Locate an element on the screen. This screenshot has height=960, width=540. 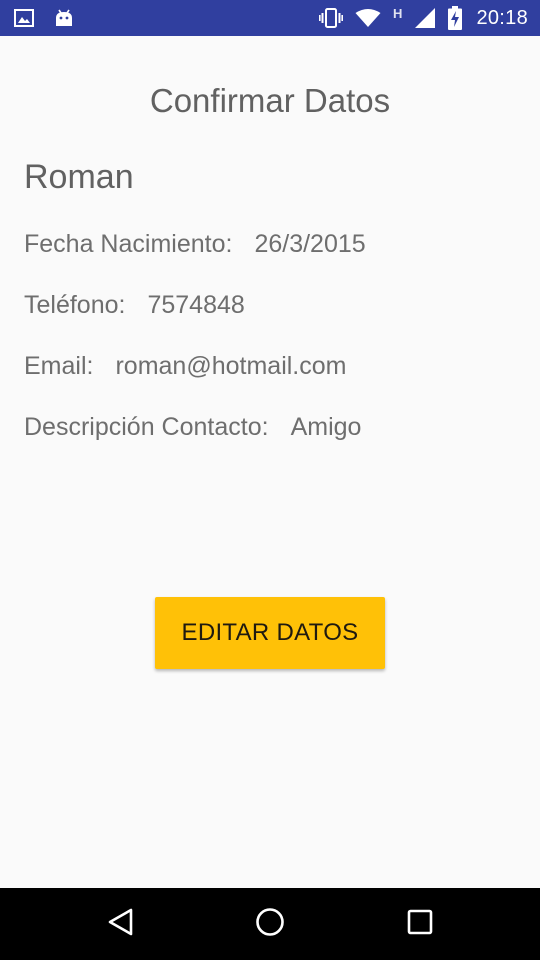
image-icon is located at coordinates (24, 18).